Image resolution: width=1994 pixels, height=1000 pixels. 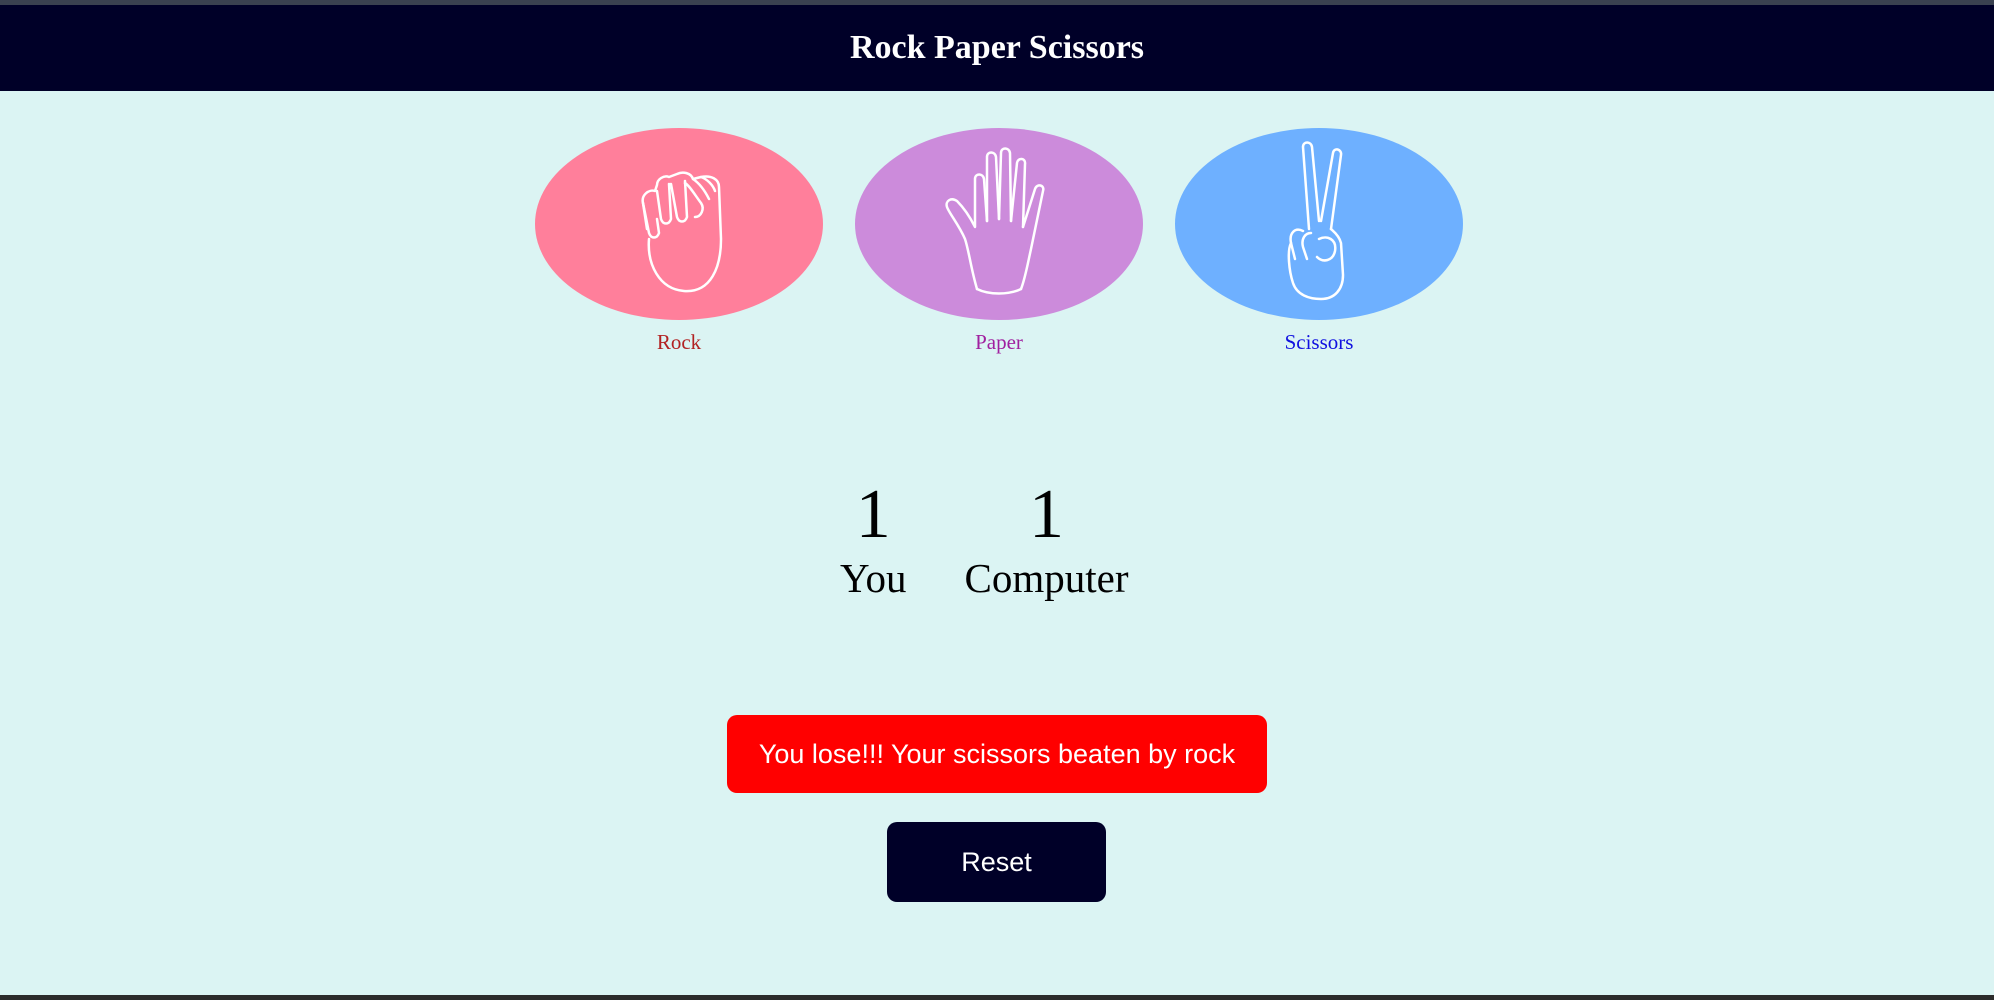 I want to click on paper-label: Paper, so click(x=999, y=342).